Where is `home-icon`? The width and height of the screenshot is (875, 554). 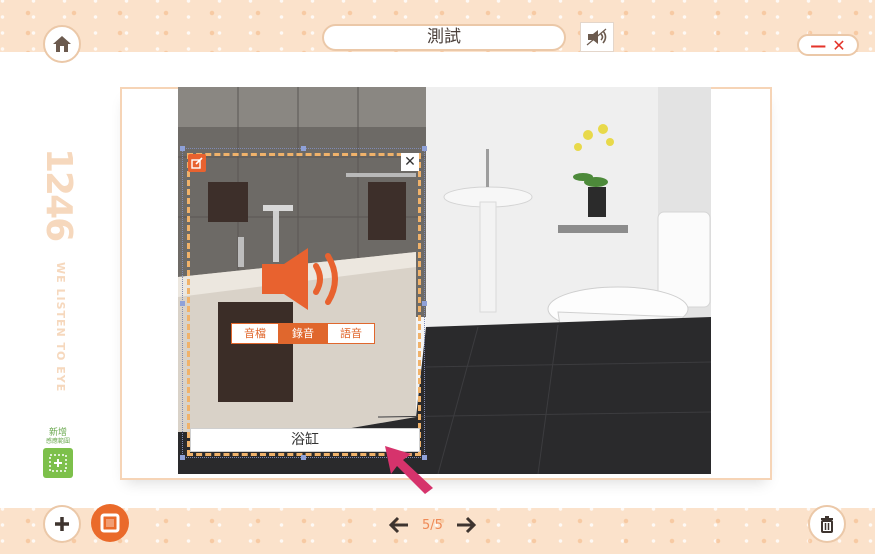
home-icon is located at coordinates (62, 44).